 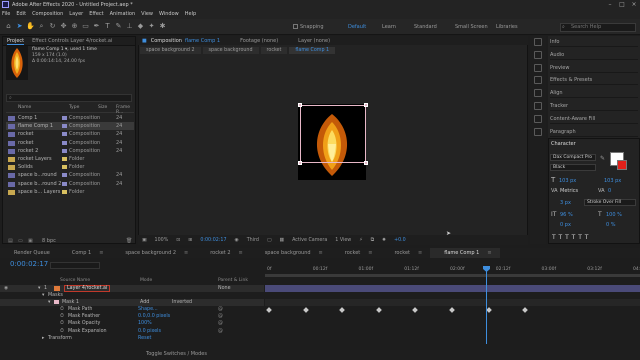 What do you see at coordinates (43, 295) in the screenshot?
I see `expand-chevron-icon: ▾` at bounding box center [43, 295].